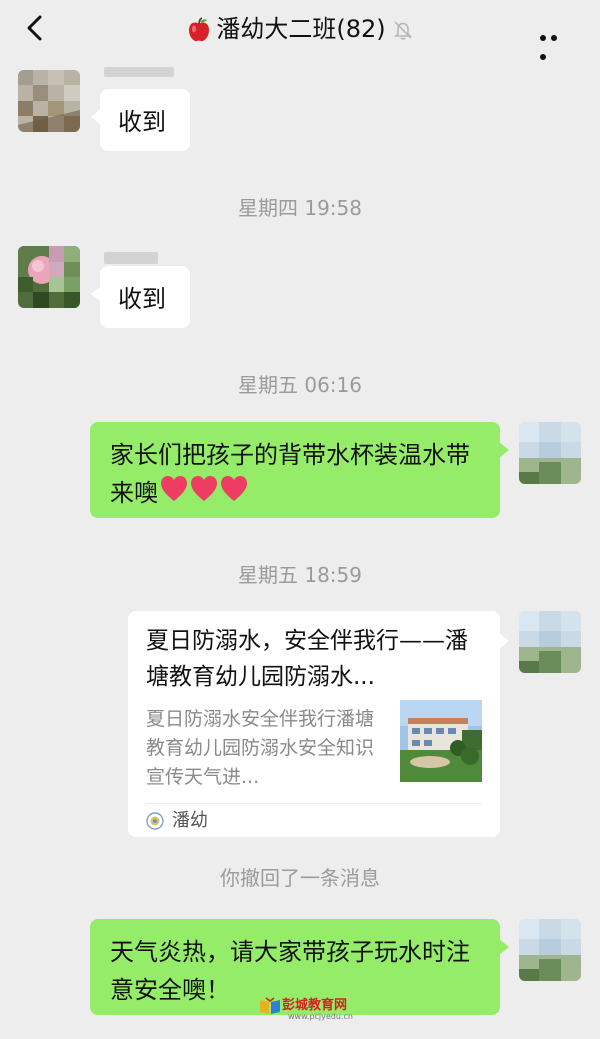 This screenshot has height=1039, width=600. What do you see at coordinates (270, 1005) in the screenshot?
I see `book-logo-icon` at bounding box center [270, 1005].